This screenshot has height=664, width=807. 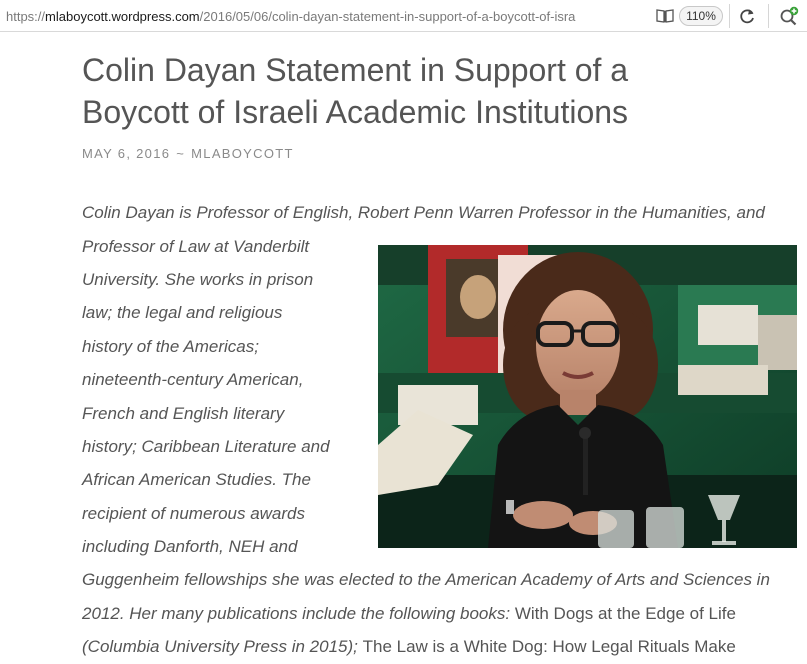 What do you see at coordinates (196, 479) in the screenshot?
I see `body-line: African American Studies. The` at bounding box center [196, 479].